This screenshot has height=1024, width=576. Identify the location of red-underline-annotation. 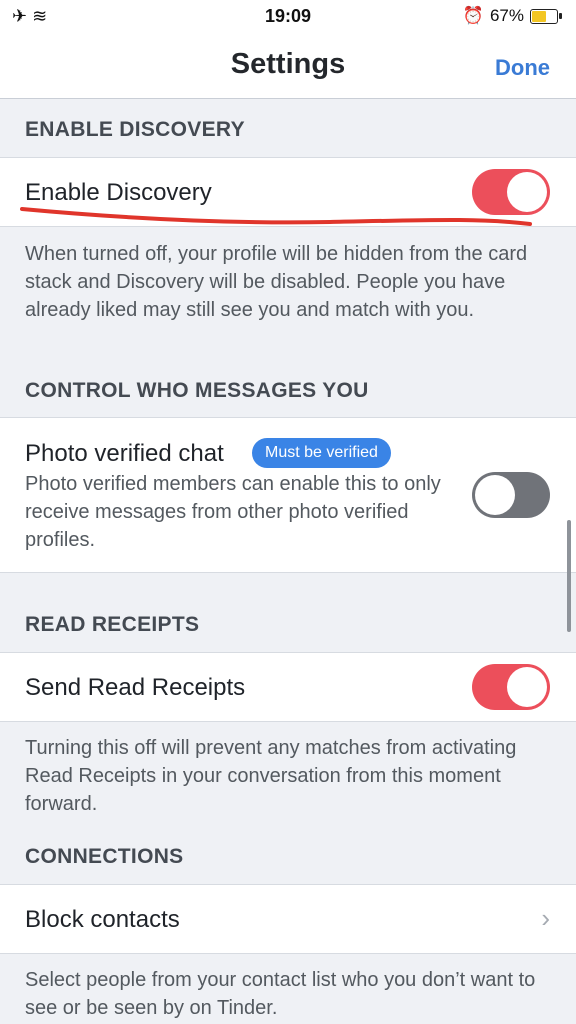
(276, 216).